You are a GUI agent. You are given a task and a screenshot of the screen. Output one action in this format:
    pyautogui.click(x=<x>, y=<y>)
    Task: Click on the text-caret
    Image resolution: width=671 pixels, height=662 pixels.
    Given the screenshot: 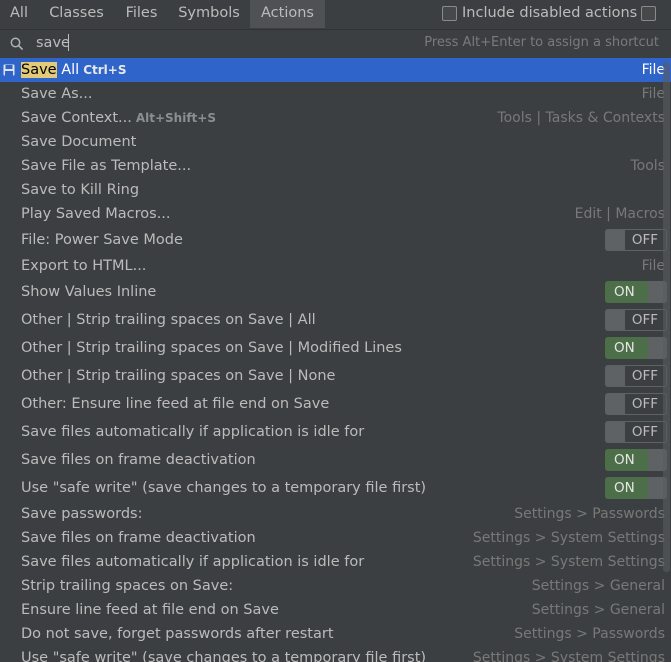 What is the action you would take?
    pyautogui.click(x=68, y=42)
    